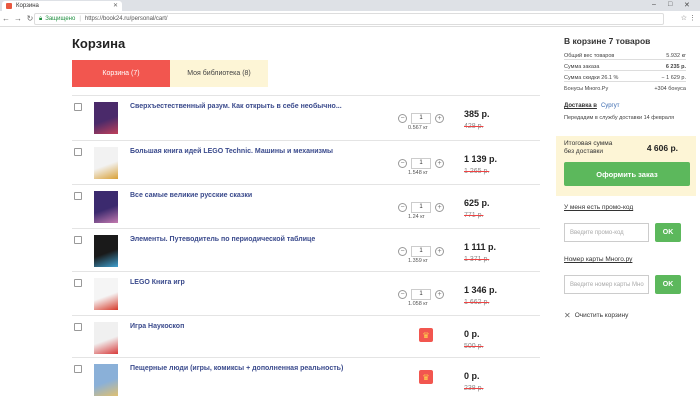 The image size is (700, 407). What do you see at coordinates (477, 259) in the screenshot?
I see `item-old-price: 1 371 р.` at bounding box center [477, 259].